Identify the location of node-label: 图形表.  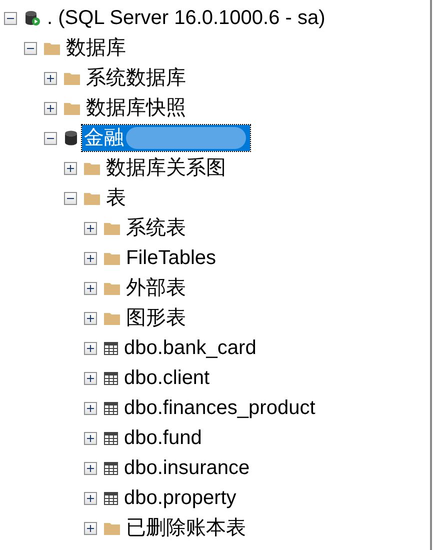
(156, 318).